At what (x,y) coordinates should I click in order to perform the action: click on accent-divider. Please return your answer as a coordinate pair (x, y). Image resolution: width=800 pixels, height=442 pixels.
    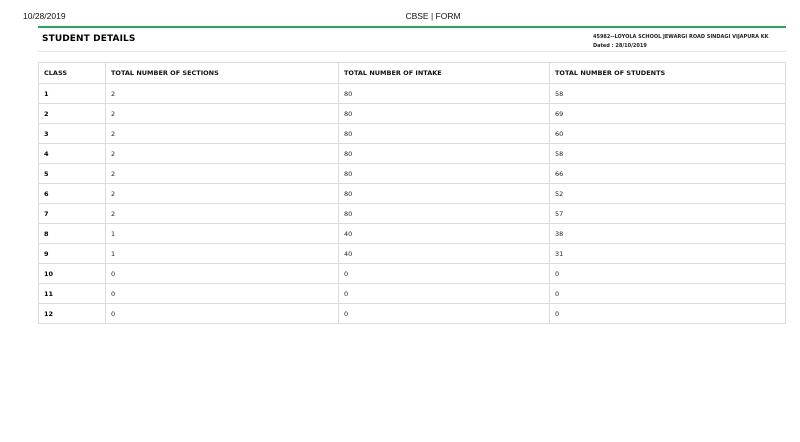
    Looking at the image, I should click on (412, 27).